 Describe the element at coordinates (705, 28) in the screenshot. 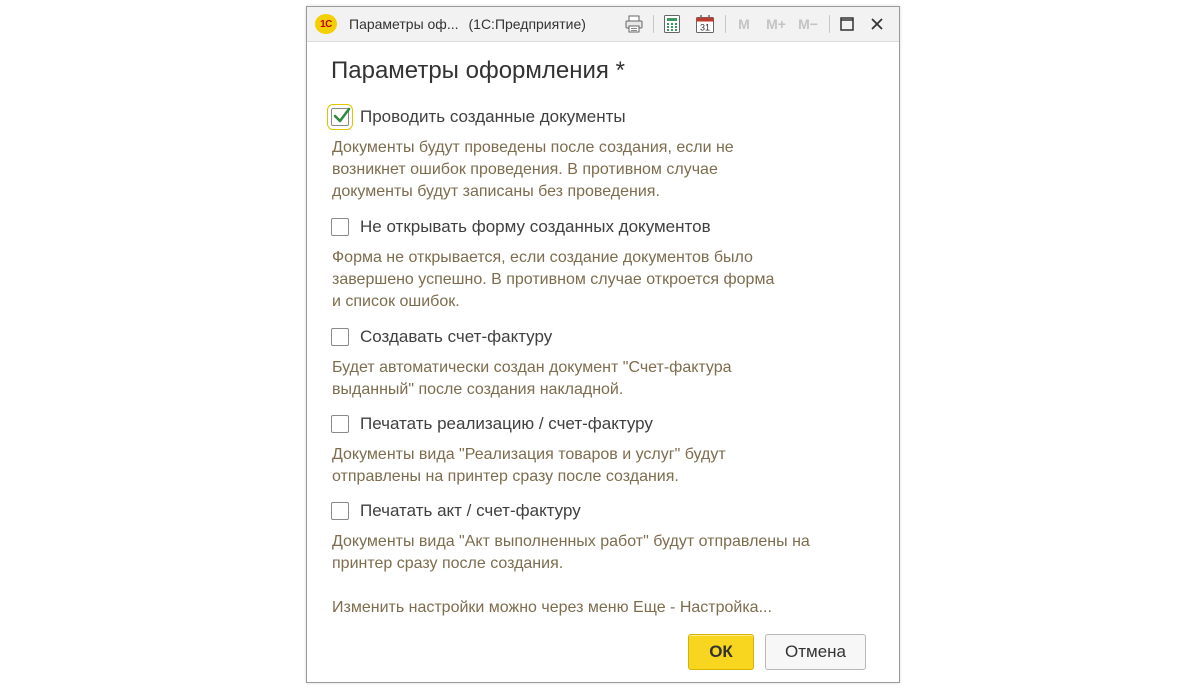

I see `calendar-day-text: 31` at that location.